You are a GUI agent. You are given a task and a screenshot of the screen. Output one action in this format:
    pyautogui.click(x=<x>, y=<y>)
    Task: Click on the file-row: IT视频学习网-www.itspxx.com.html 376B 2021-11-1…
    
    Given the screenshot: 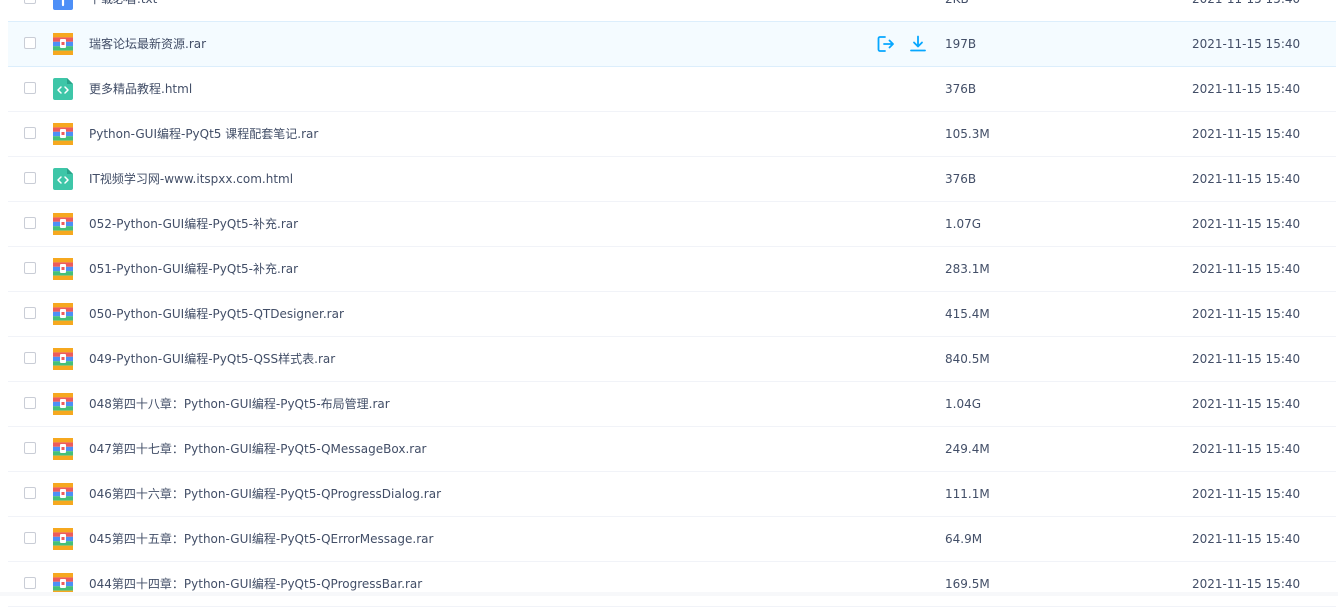 What is the action you would take?
    pyautogui.click(x=672, y=179)
    